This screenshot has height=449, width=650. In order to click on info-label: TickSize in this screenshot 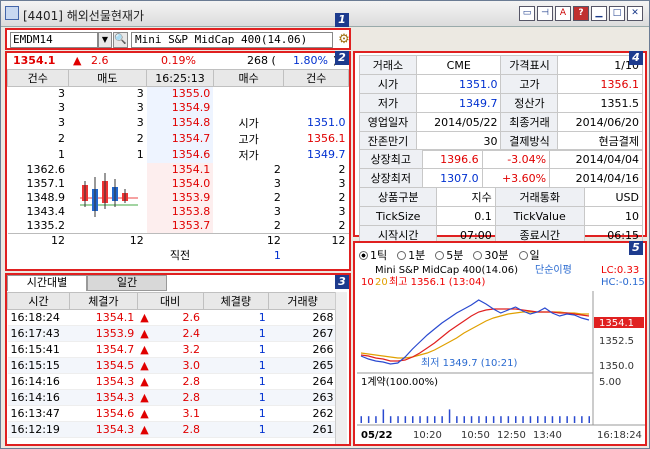, I will do `click(398, 216)`.